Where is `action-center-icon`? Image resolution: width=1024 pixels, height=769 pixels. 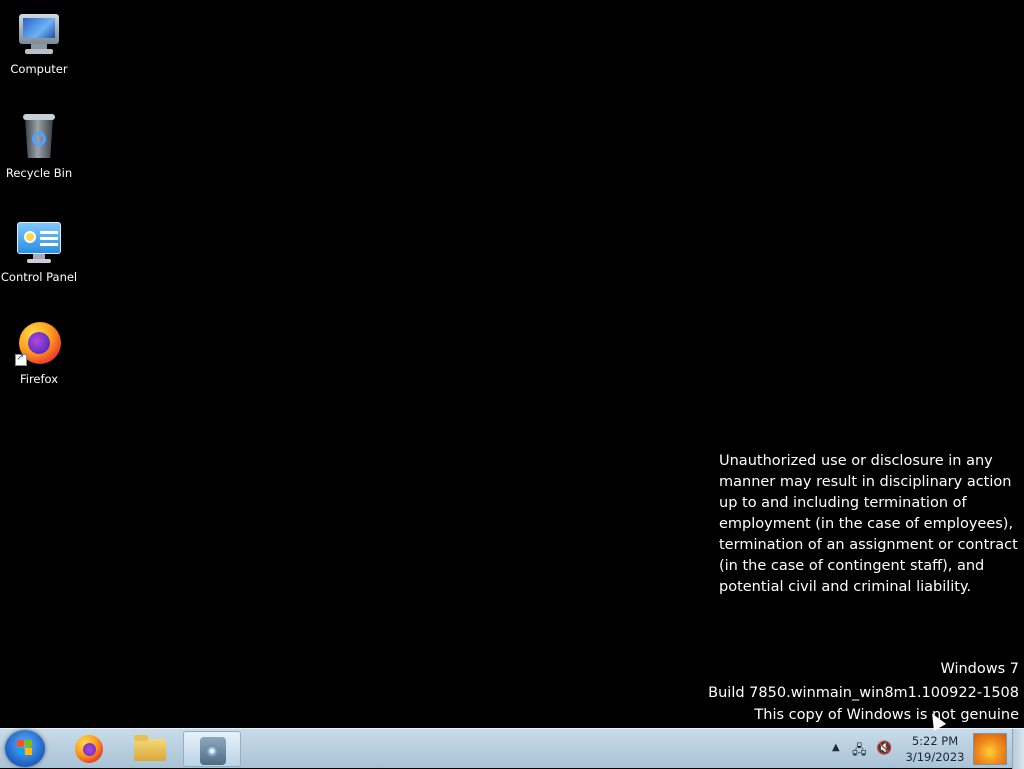 action-center-icon is located at coordinates (990, 749).